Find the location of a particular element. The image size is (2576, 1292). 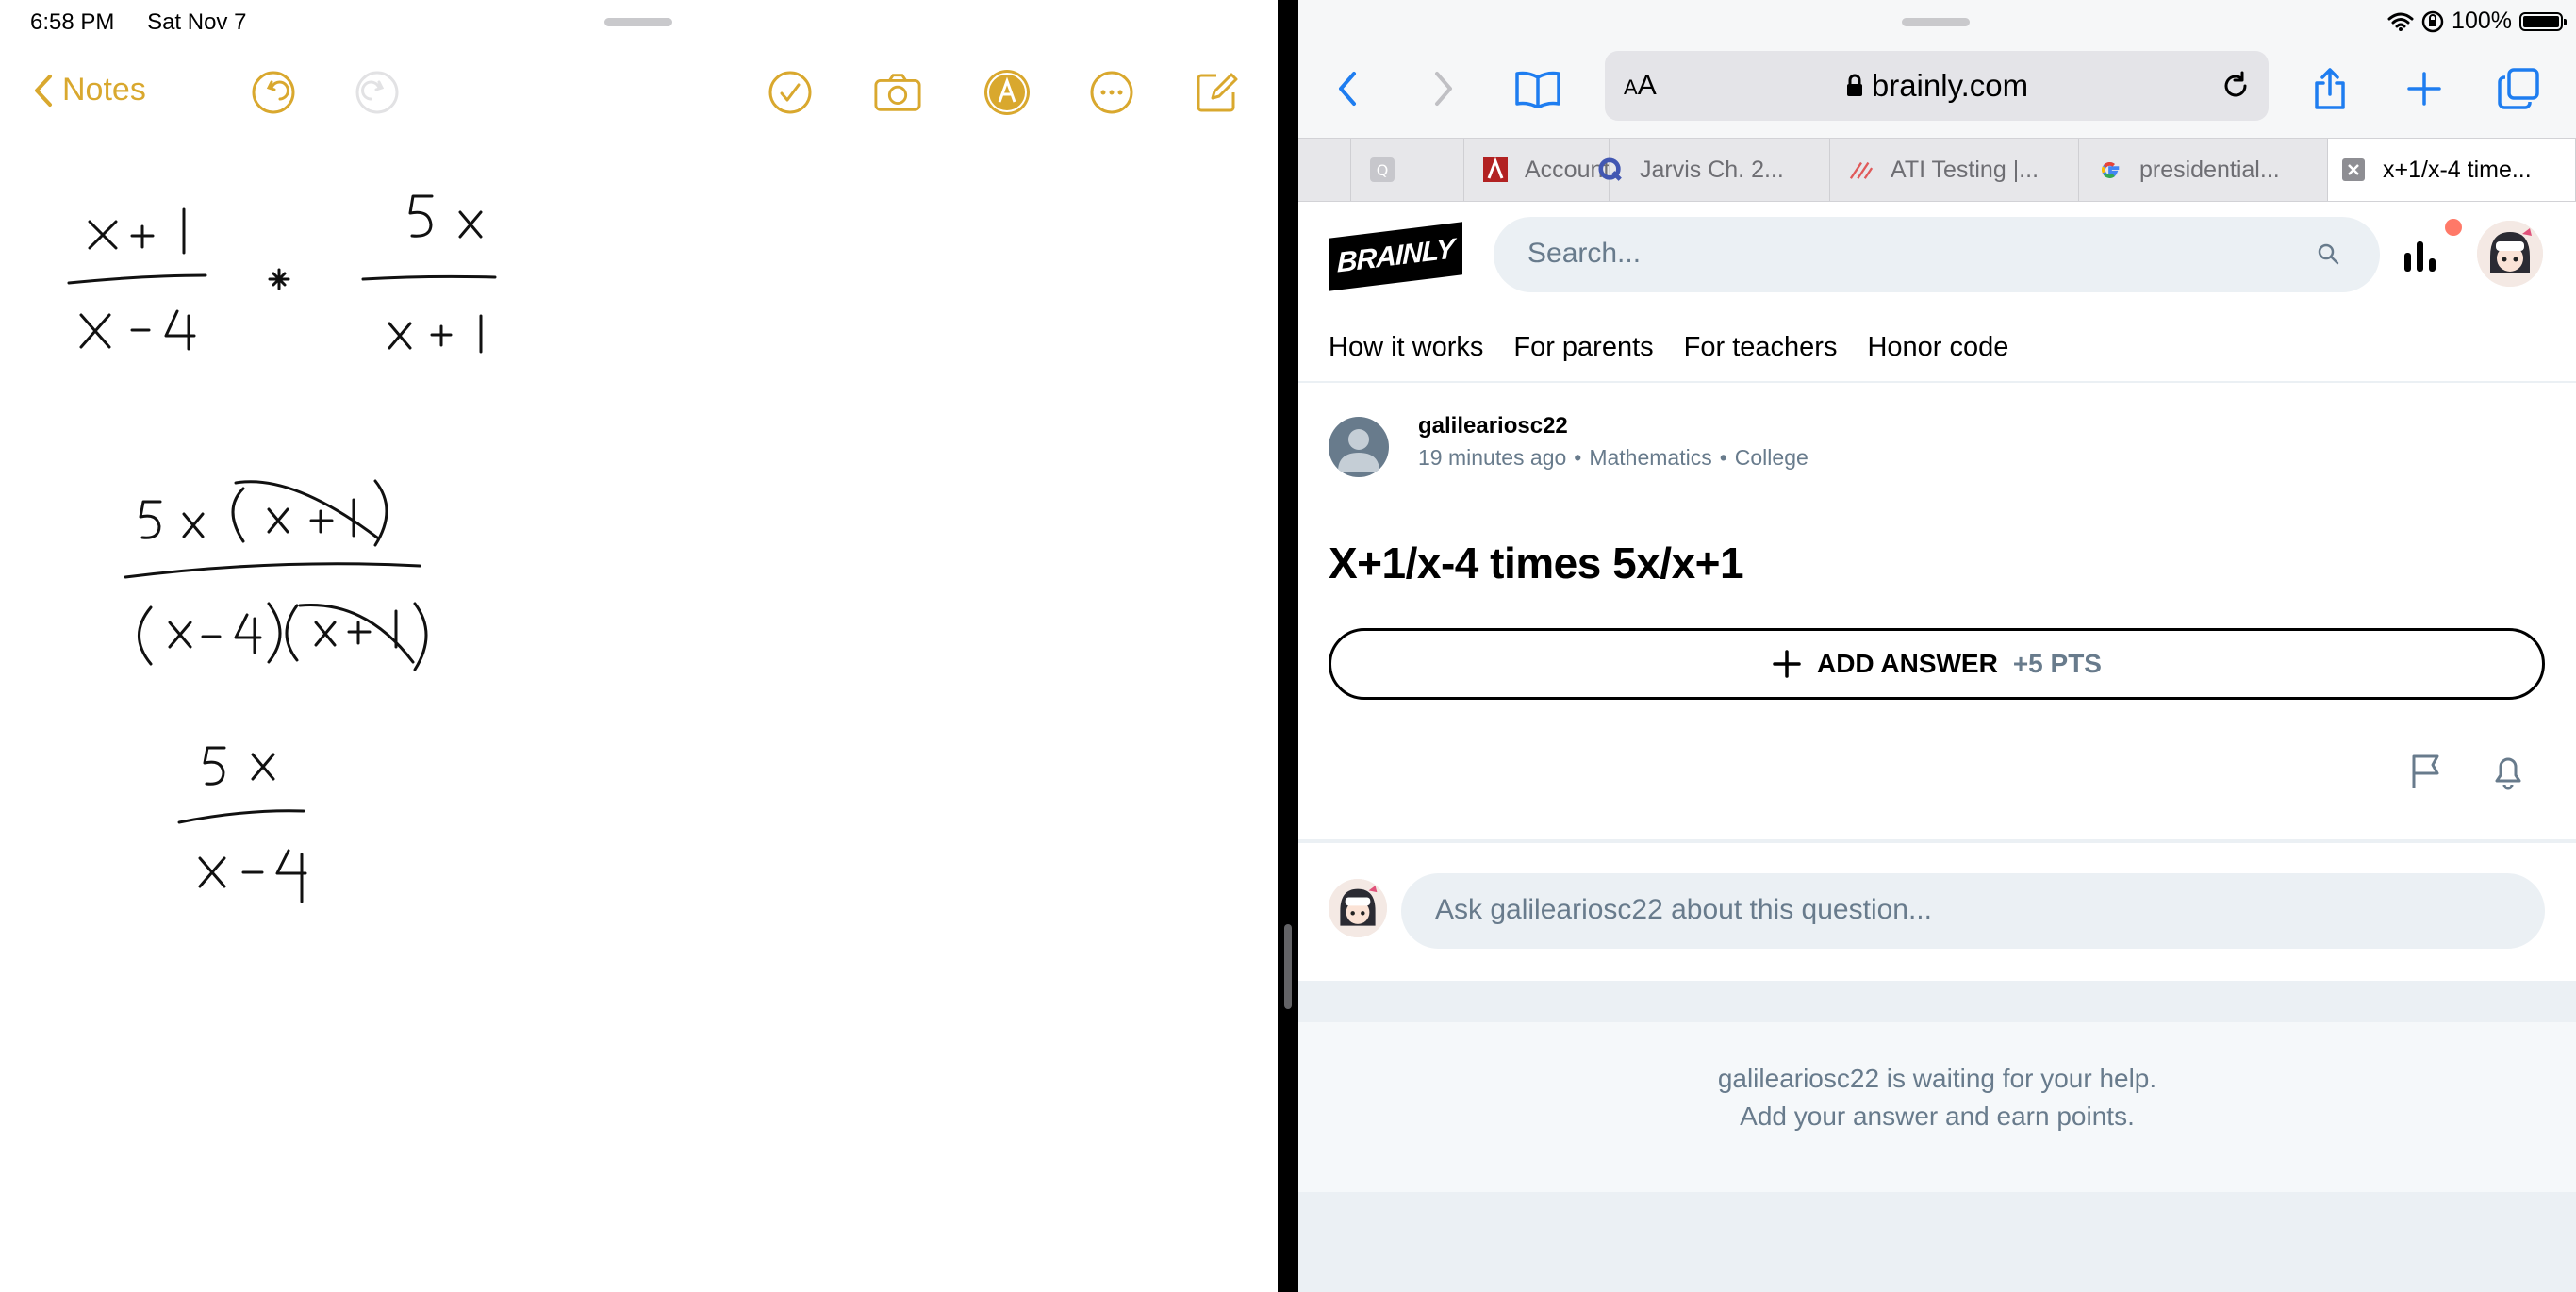

markup-button is located at coordinates (1007, 92).